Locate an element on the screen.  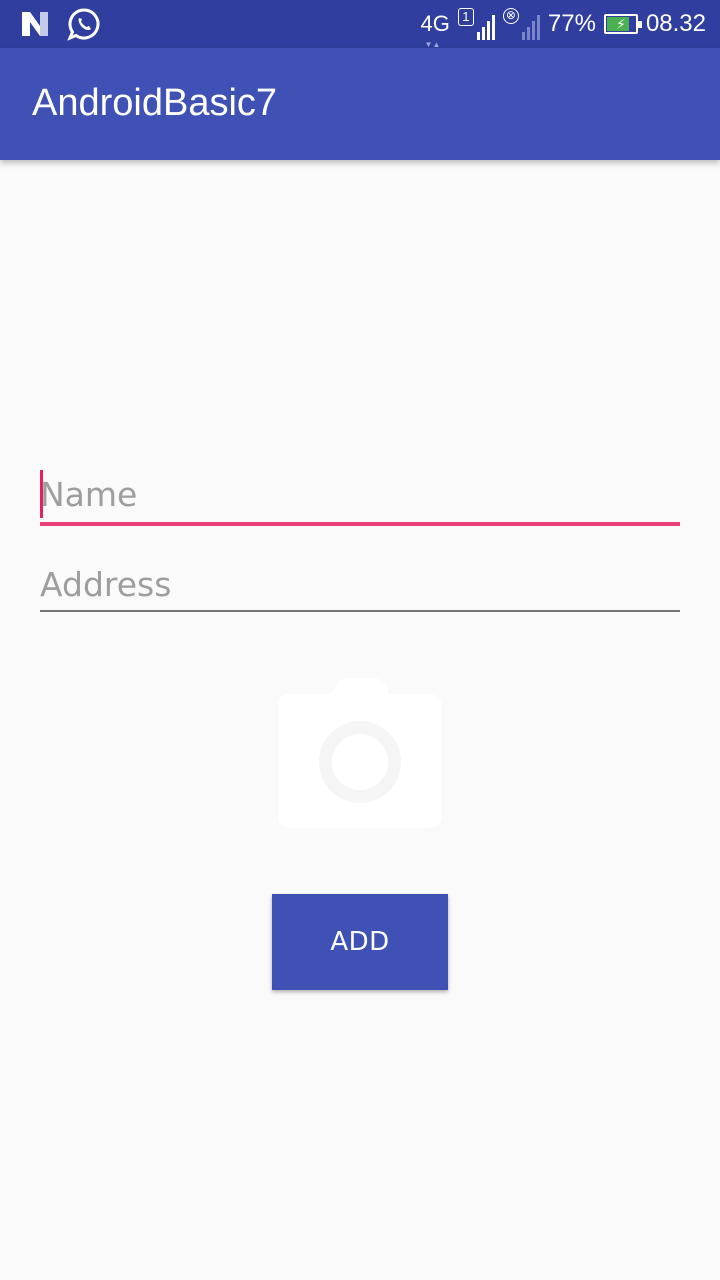
n-notification-icon is located at coordinates (35, 24).